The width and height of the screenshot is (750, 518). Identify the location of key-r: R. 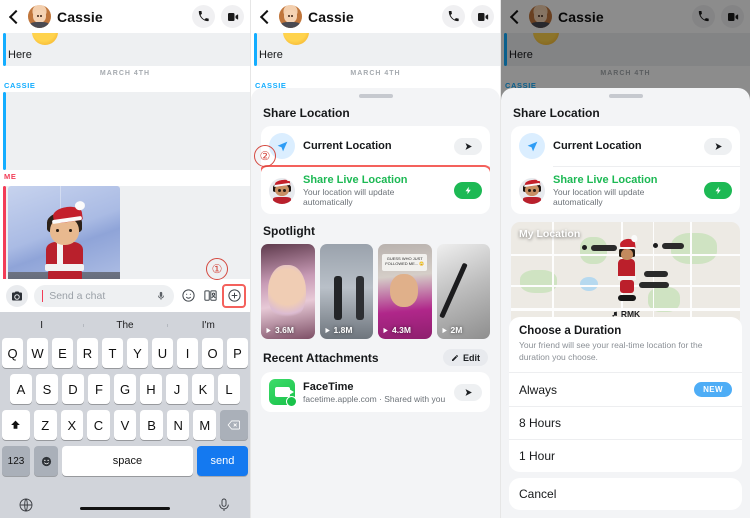
(87, 353).